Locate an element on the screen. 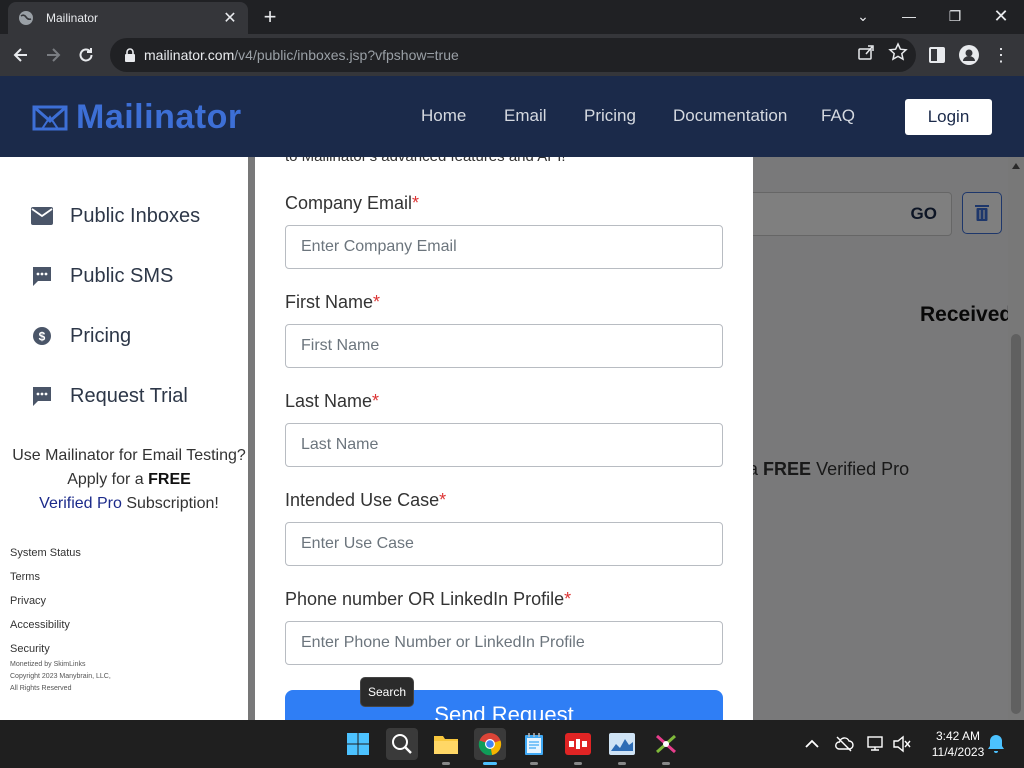 This screenshot has height=768, width=1024. network-icon is located at coordinates (876, 744).